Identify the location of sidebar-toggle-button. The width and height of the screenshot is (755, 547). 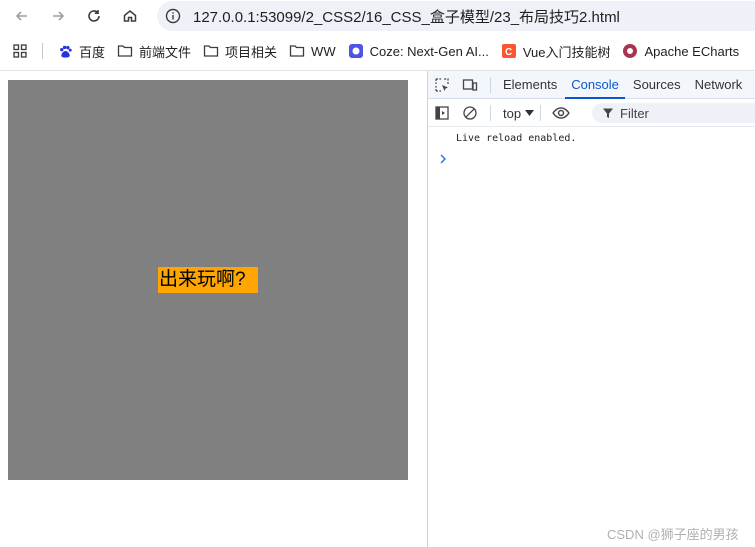
(442, 113).